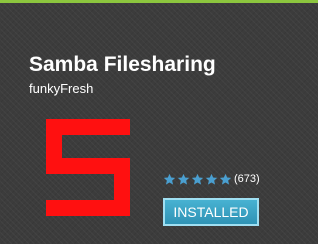 The height and width of the screenshot is (244, 320). What do you see at coordinates (247, 179) in the screenshot?
I see `rating-count: (673)` at bounding box center [247, 179].